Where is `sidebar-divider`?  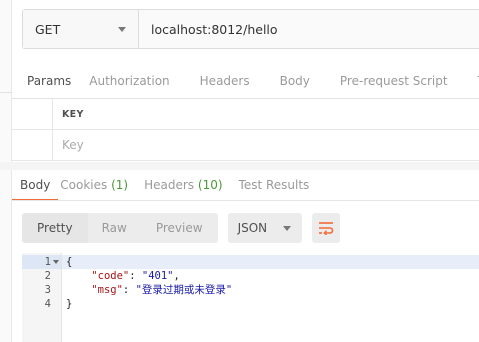
sidebar-divider is located at coordinates (6, 92).